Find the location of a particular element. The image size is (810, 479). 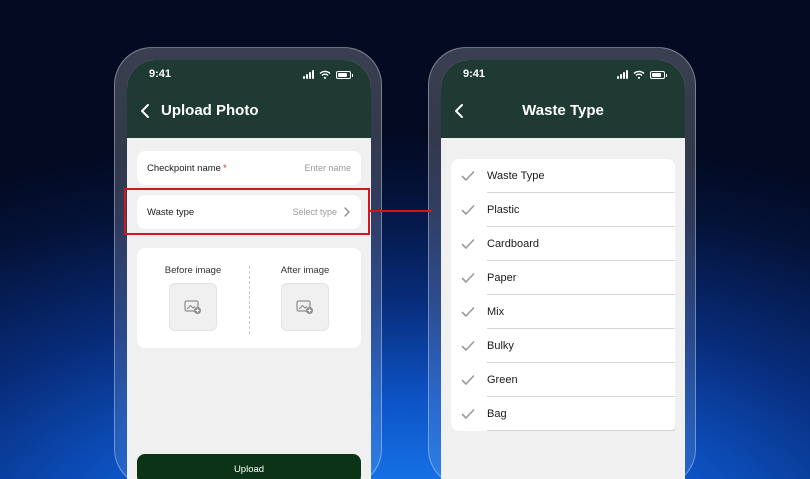

before-image-column: Before image is located at coordinates (193, 298).